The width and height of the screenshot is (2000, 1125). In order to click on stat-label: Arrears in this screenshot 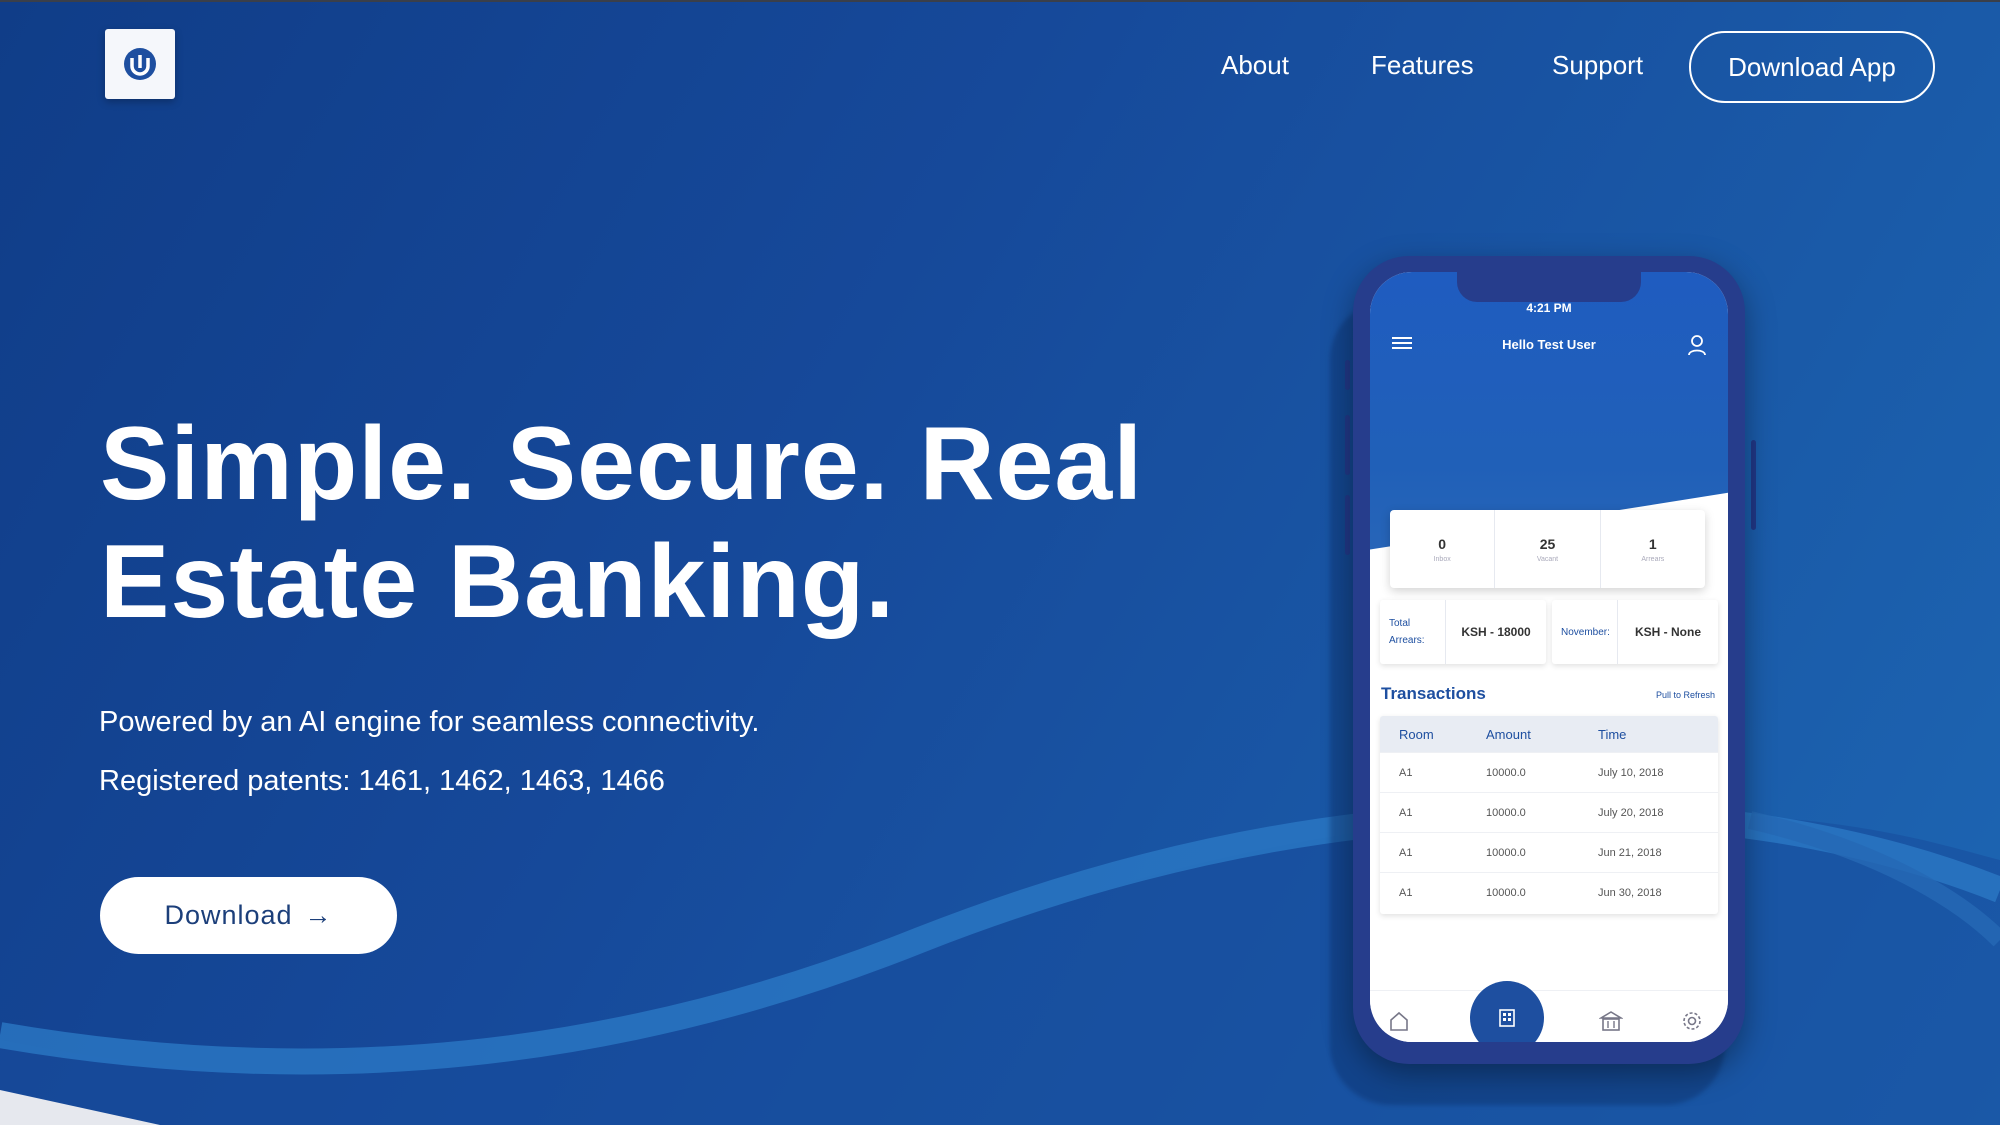, I will do `click(1653, 559)`.